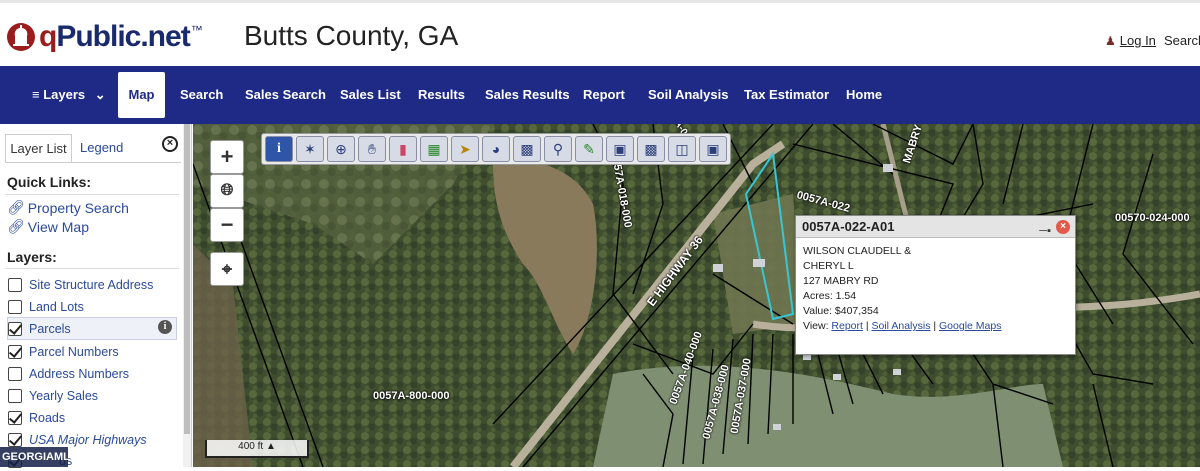 The width and height of the screenshot is (1200, 471). Describe the element at coordinates (589, 149) in the screenshot. I see `draw-pencil-icon: ✎` at that location.